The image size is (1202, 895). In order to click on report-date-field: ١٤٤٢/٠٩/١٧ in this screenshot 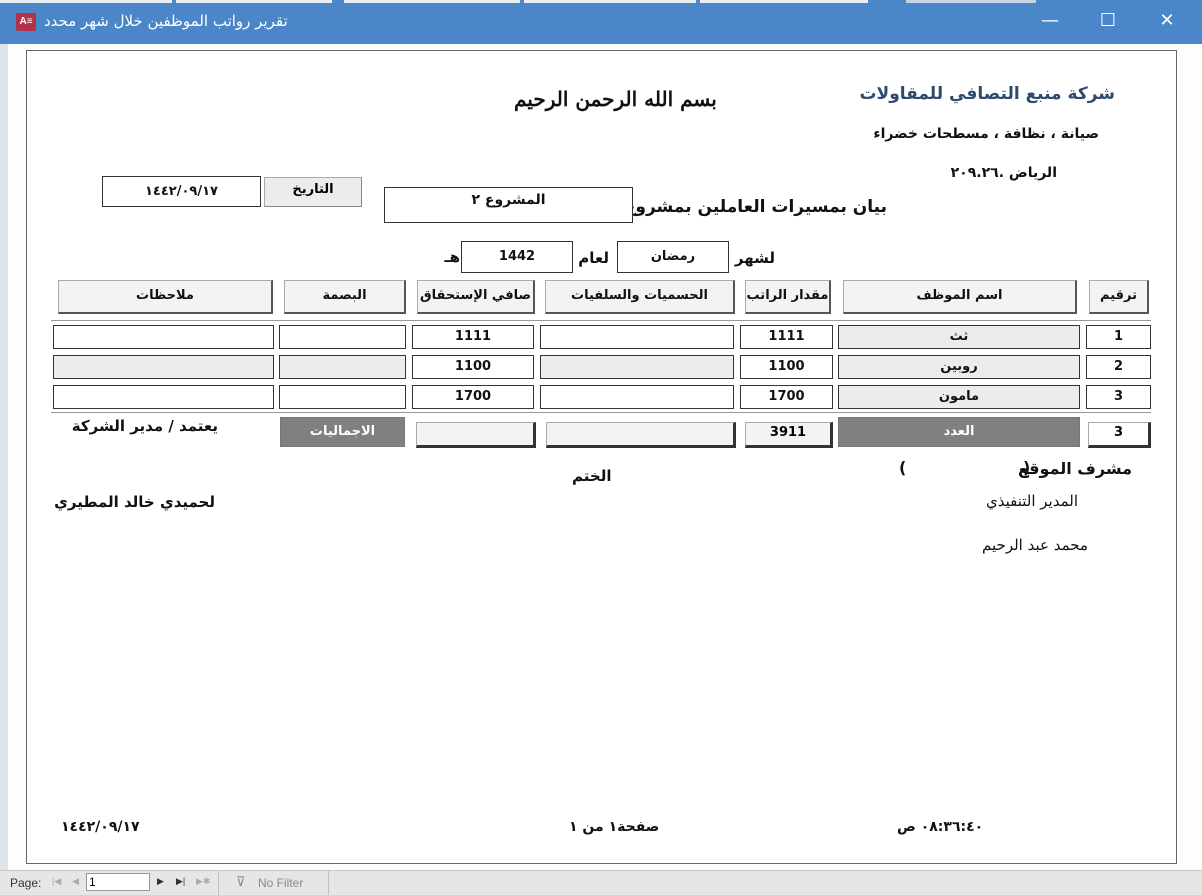, I will do `click(181, 191)`.